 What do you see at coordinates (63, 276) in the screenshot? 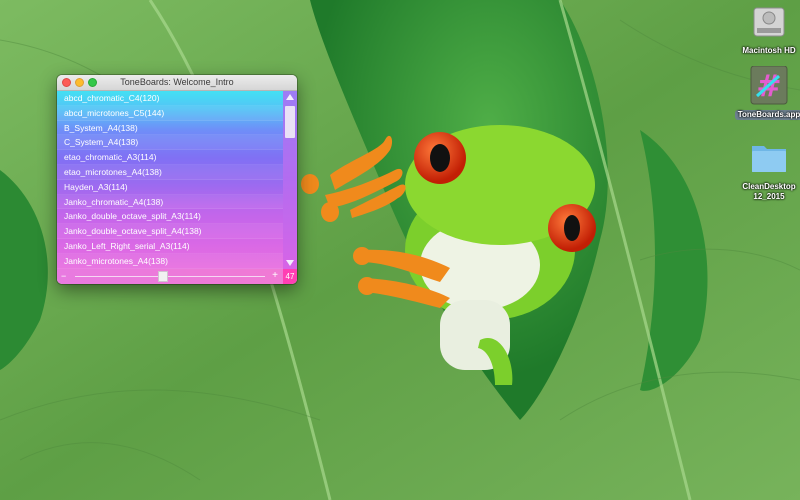
I see `zoom-out-button: −` at bounding box center [63, 276].